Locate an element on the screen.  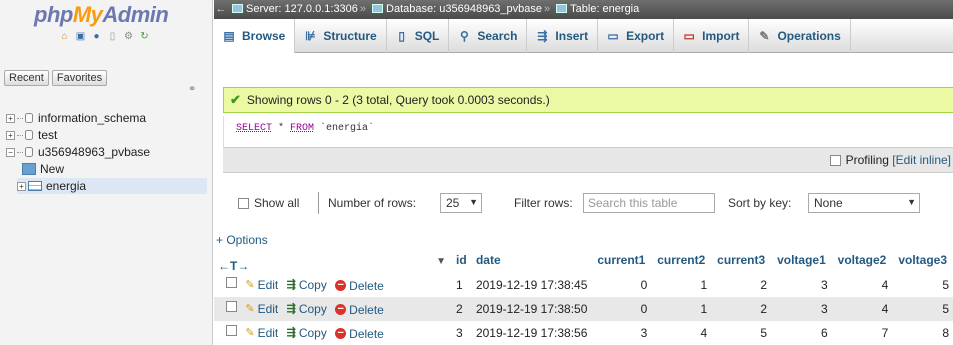
tree-item-test: + test is located at coordinates (31, 135).